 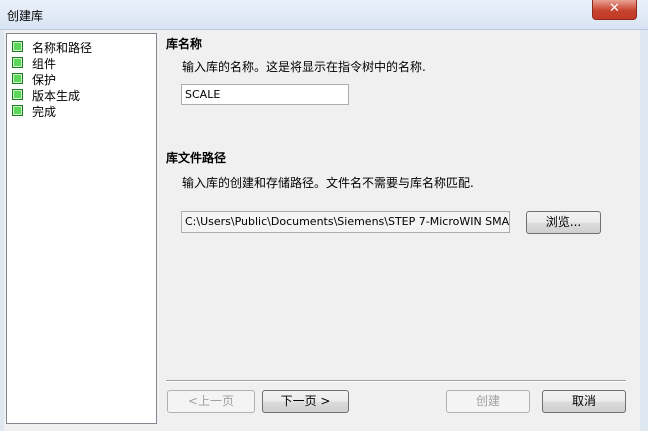 I want to click on close-icon: ✕, so click(x=614, y=8).